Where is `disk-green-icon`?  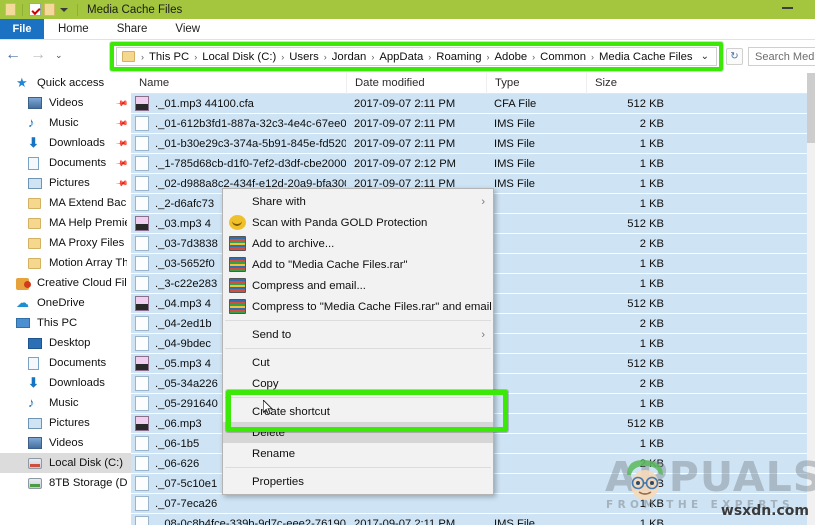 disk-green-icon is located at coordinates (36, 483).